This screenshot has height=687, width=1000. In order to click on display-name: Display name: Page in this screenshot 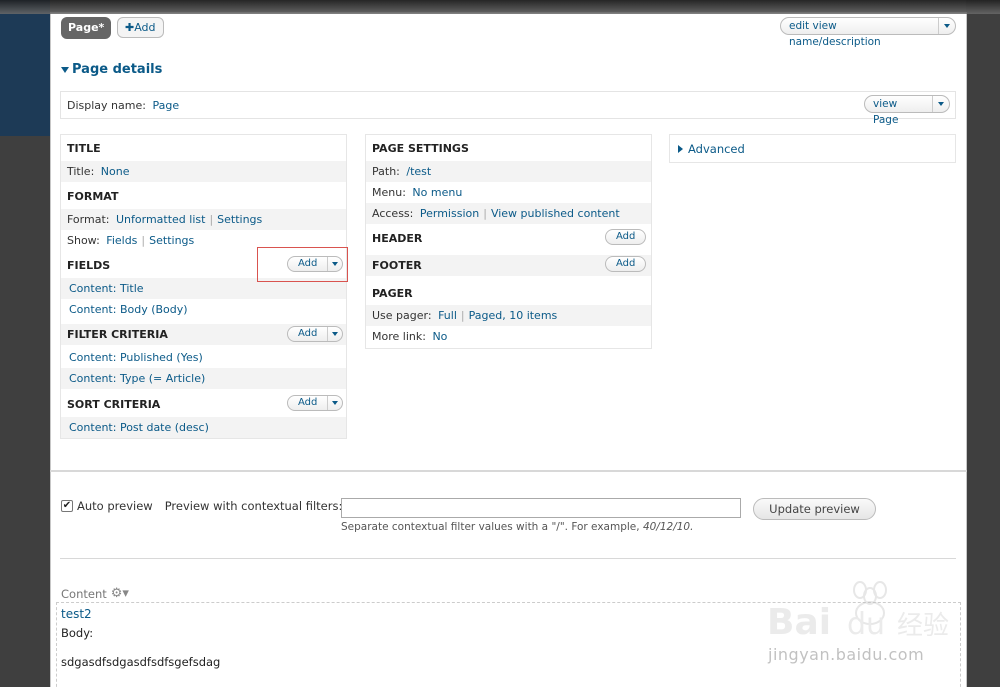, I will do `click(123, 105)`.